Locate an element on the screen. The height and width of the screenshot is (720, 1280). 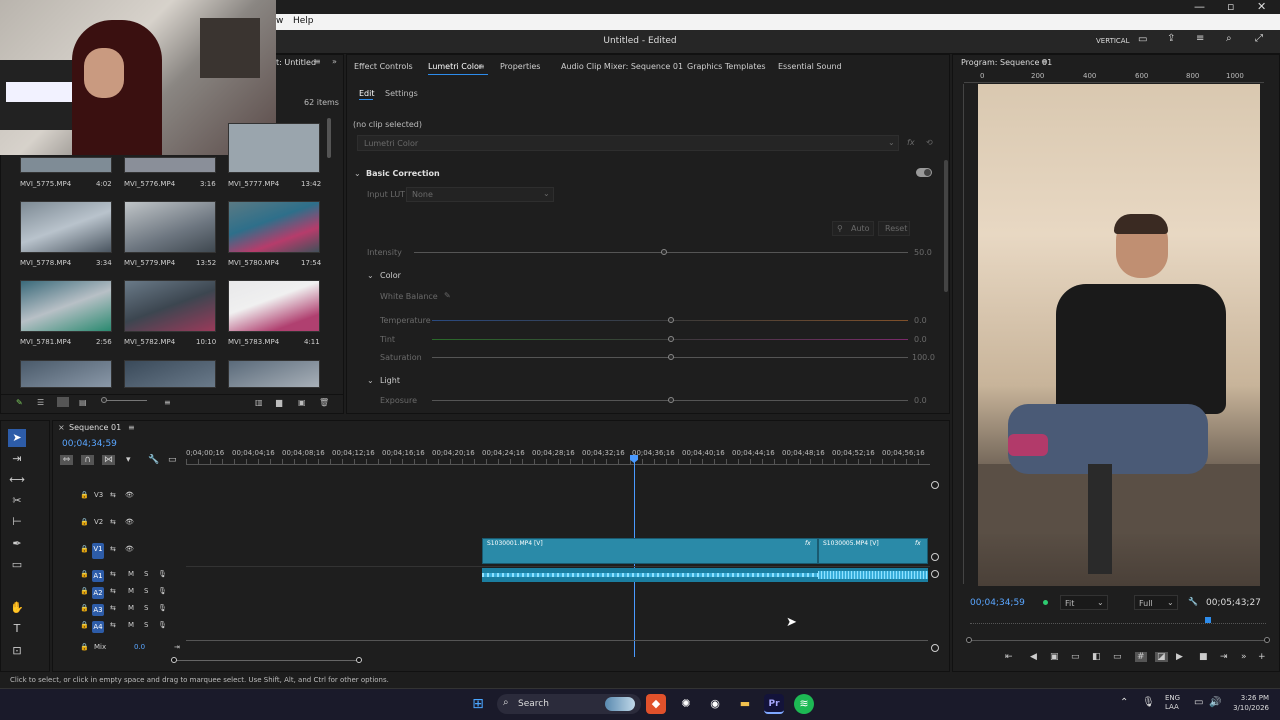
zoom-scrollbar is located at coordinates (1119, 640).